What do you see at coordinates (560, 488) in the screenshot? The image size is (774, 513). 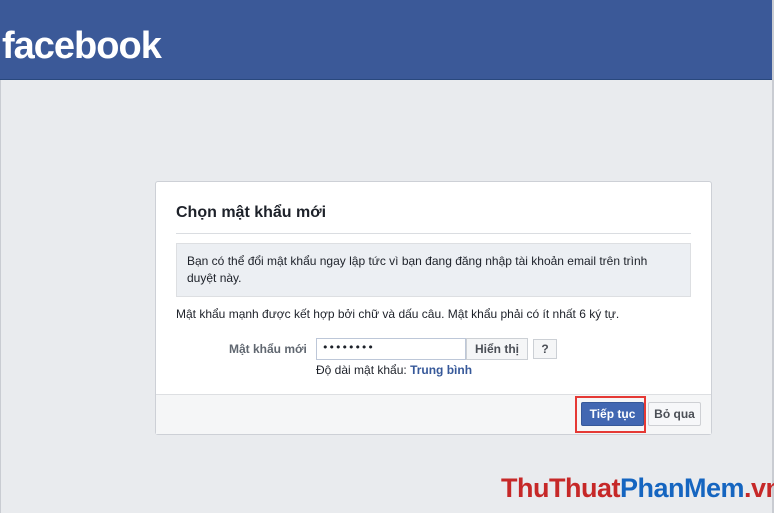 I see `watermark-part-1: ThuThuat` at bounding box center [560, 488].